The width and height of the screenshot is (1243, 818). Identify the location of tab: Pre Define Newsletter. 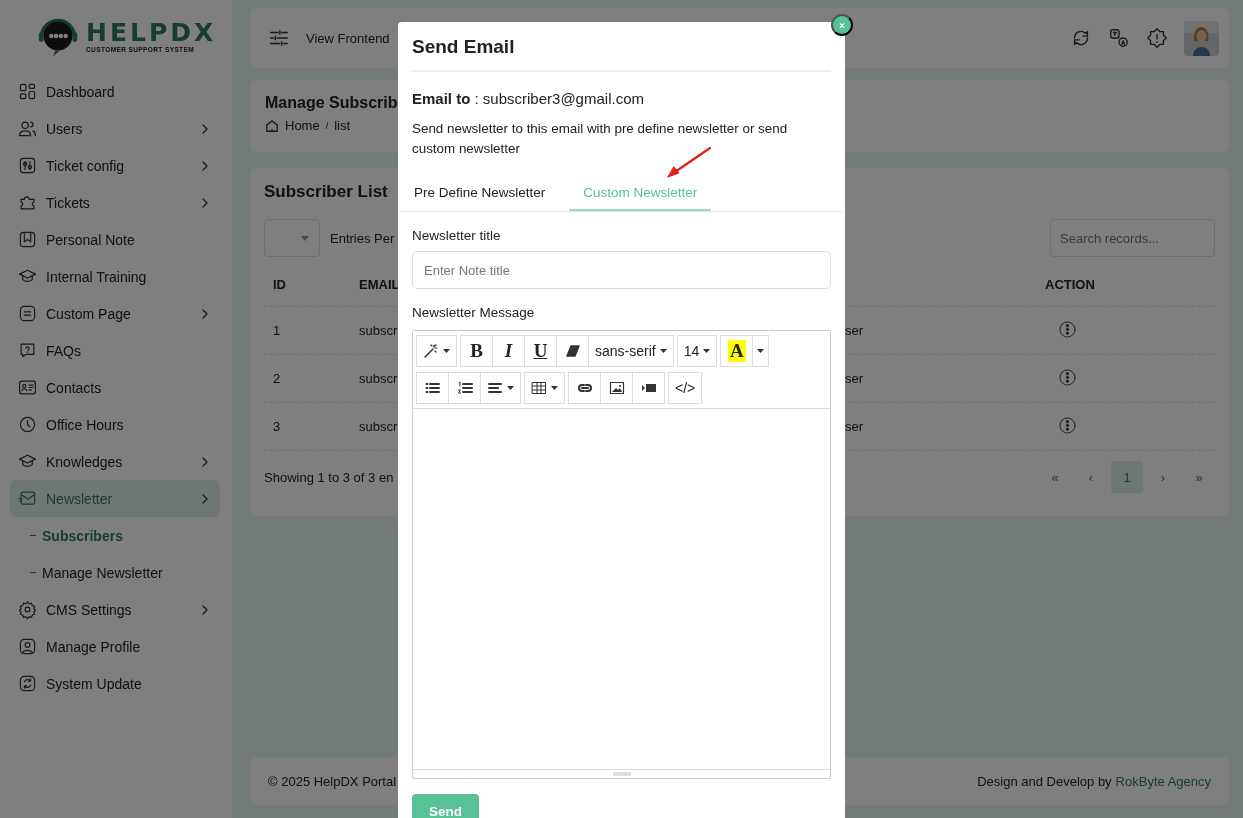
(480, 194).